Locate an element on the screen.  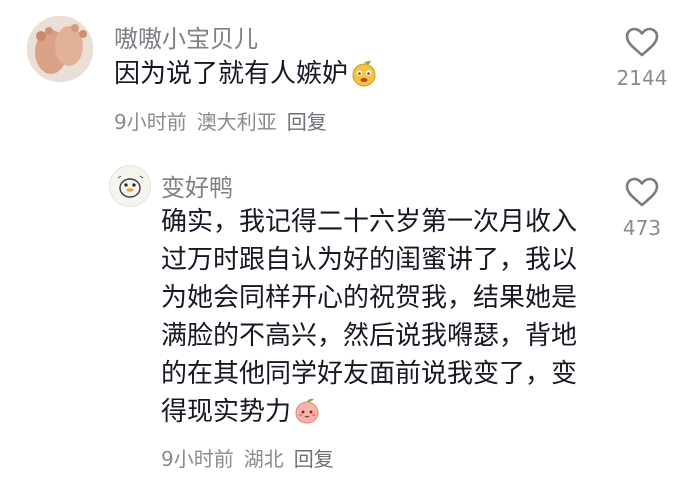
comment-username: 嗷嗷小宝贝儿 is located at coordinates (186, 36).